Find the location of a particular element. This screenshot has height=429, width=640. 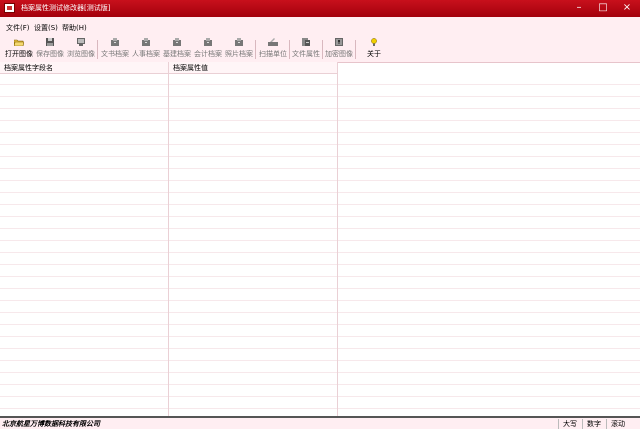

text-archive-label: 文书档案 is located at coordinates (115, 54).